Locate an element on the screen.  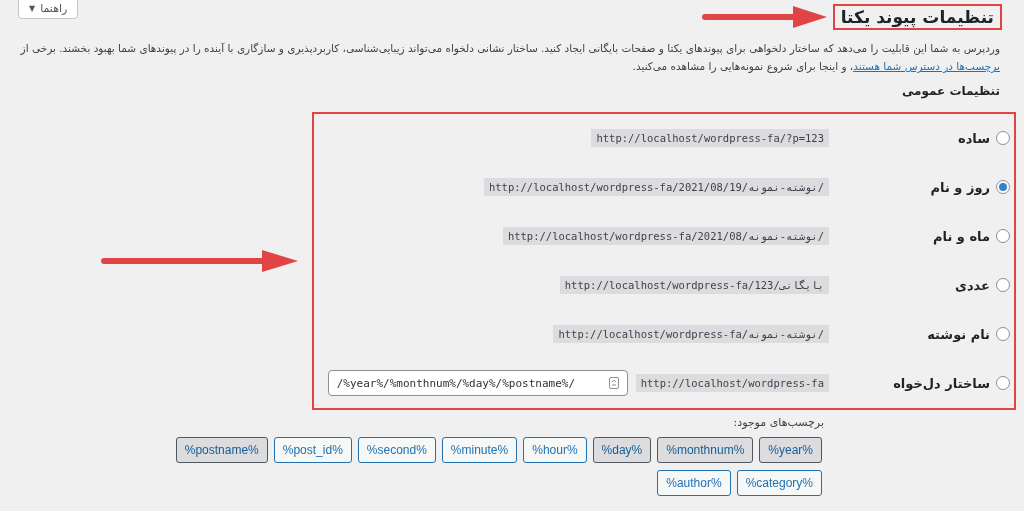
url-example: http://localhost/wordpress-fa/بایگانی/123 is located at coordinates (694, 285).